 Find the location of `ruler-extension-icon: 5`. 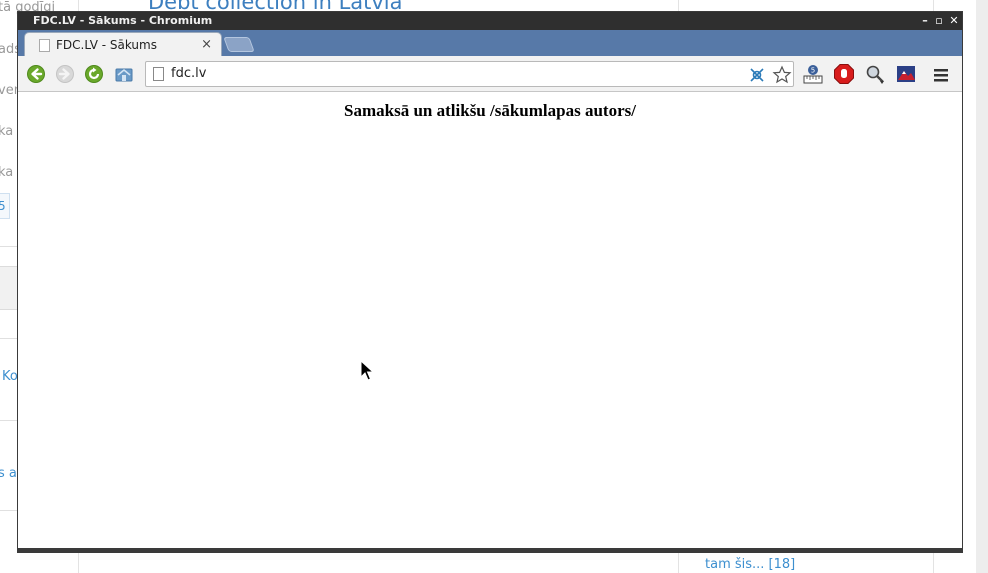

ruler-extension-icon: 5 is located at coordinates (813, 74).